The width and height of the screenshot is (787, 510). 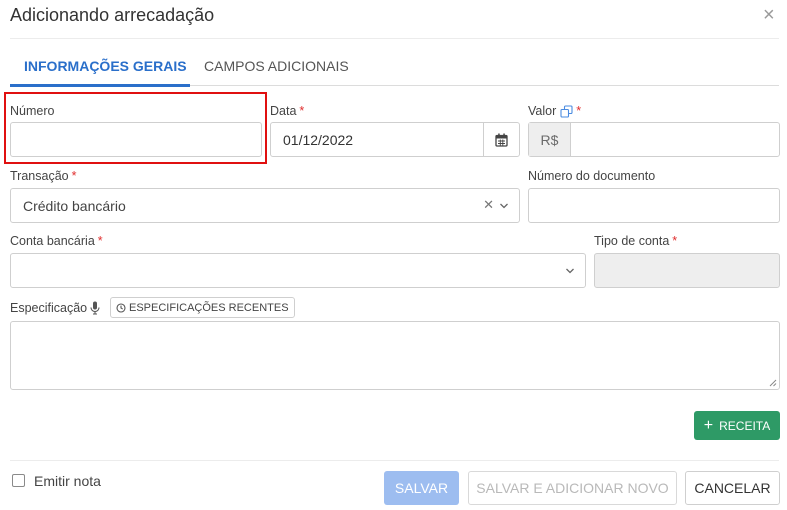 What do you see at coordinates (745, 425) in the screenshot?
I see `receita-button-label: RECEITA` at bounding box center [745, 425].